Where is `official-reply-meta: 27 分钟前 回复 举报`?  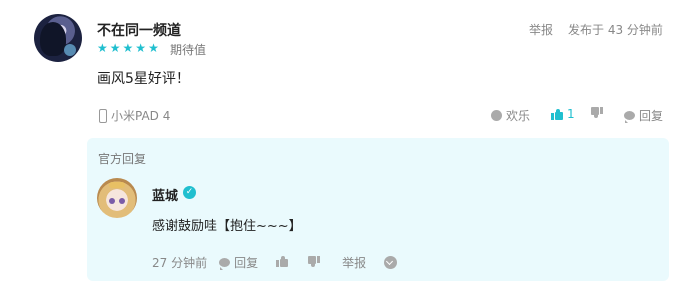 official-reply-meta: 27 分钟前 回复 举报 is located at coordinates (275, 262).